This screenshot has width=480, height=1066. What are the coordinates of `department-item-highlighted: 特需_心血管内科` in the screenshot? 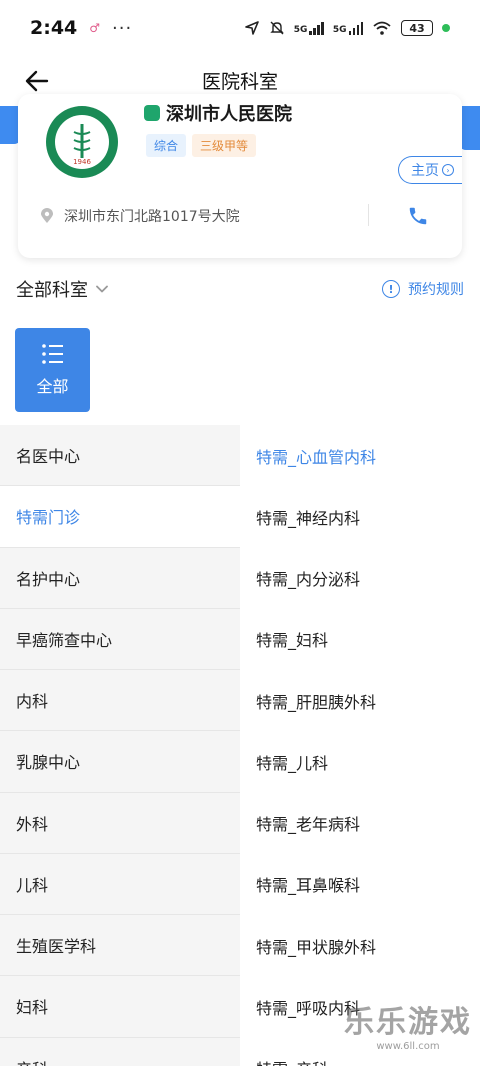 It's located at (360, 455).